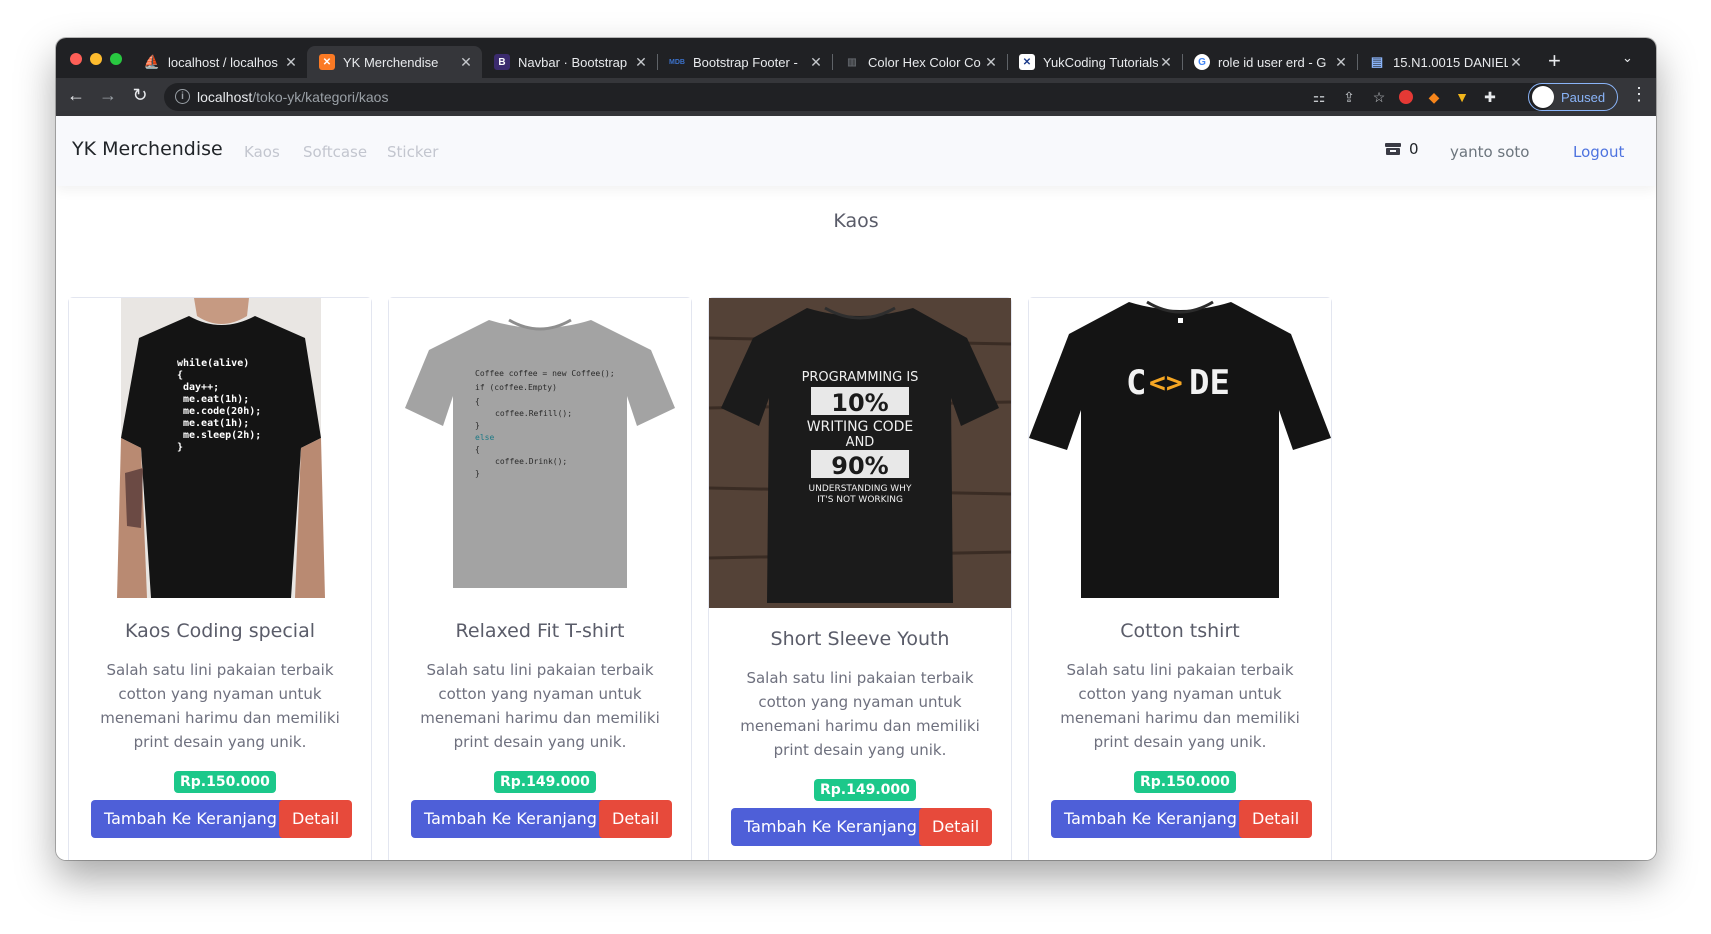 The width and height of the screenshot is (1711, 934). What do you see at coordinates (1095, 62) in the screenshot?
I see `tab-yukcoding: ✕ YukCoding Tutorials ✕` at bounding box center [1095, 62].